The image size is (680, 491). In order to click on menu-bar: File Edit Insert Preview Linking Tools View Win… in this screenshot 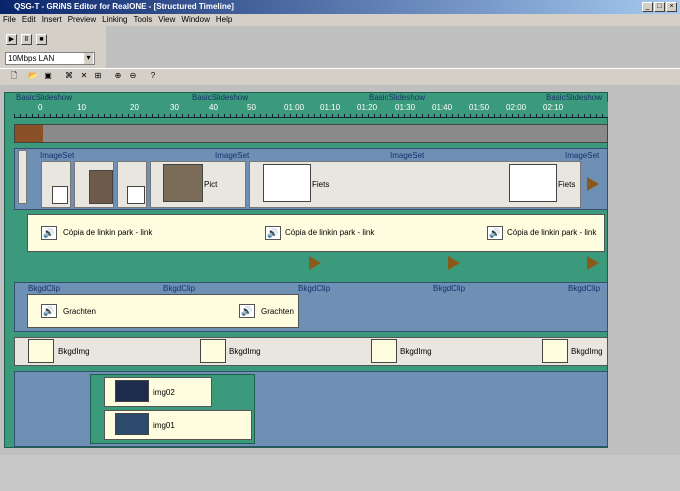, I will do `click(340, 20)`.